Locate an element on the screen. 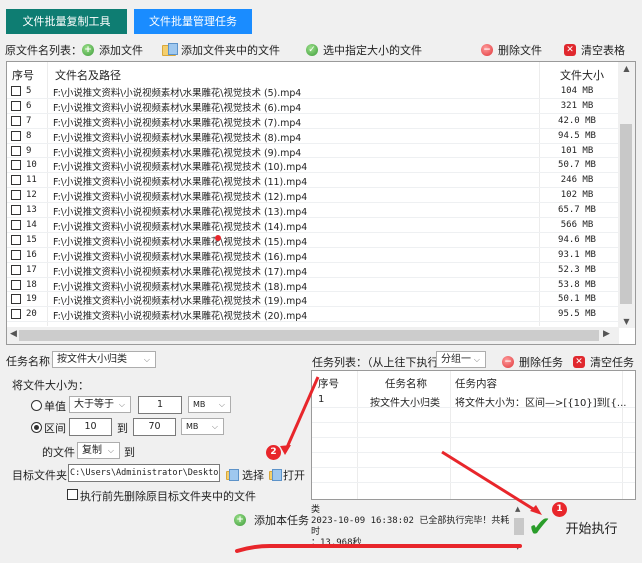 The image size is (642, 563). row-path: F:\小说推文资料\小说视频素材\水果雕花\视觉技术 (5).mp4 is located at coordinates (177, 93).